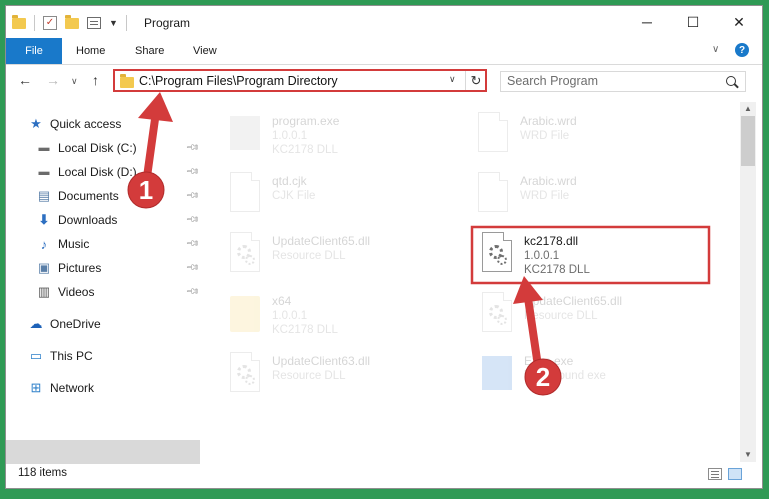  I want to click on file-name: x64, so click(282, 301).